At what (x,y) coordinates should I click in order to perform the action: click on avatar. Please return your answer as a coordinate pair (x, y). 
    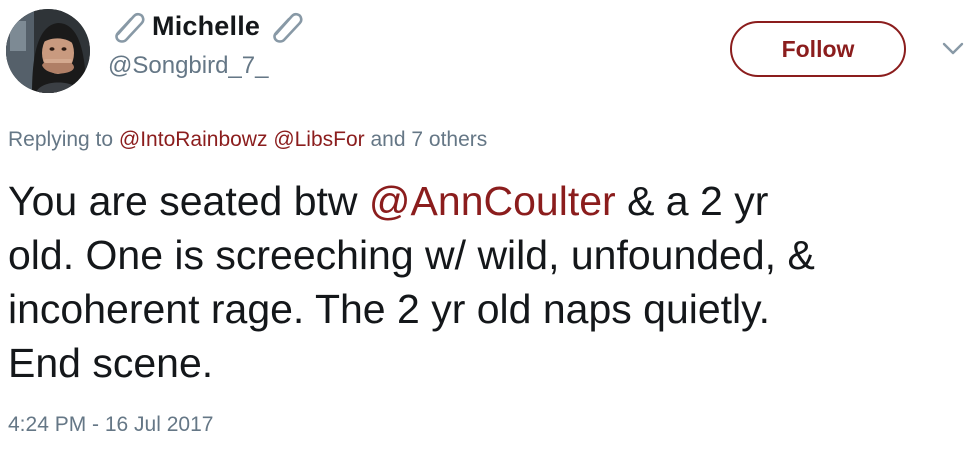
    Looking at the image, I should click on (48, 51).